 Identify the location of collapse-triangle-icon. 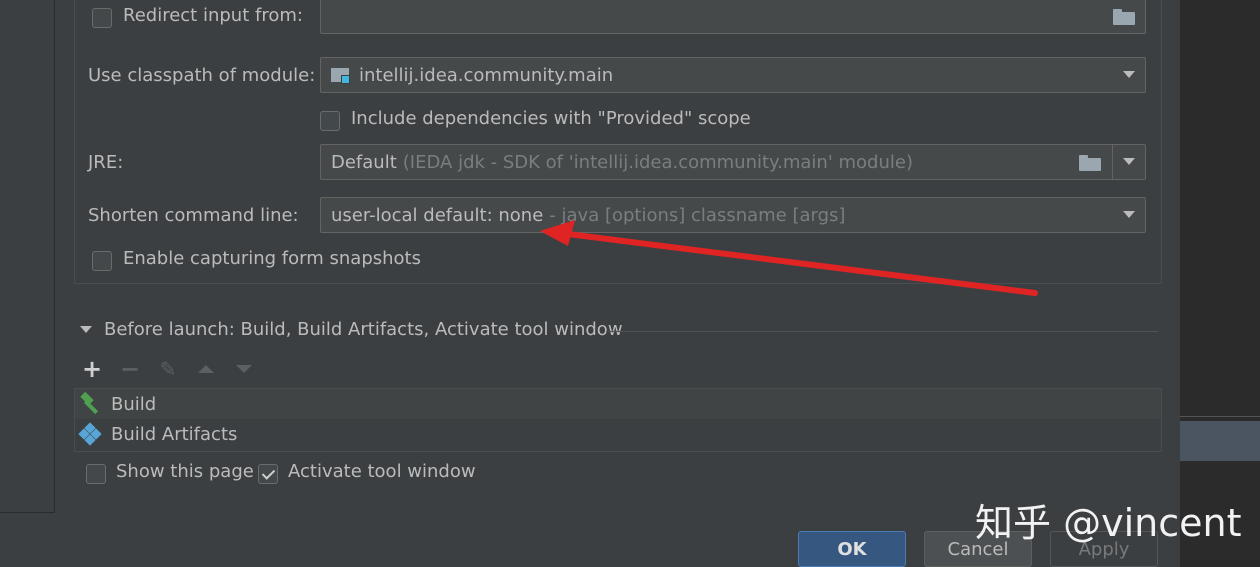
(86, 329).